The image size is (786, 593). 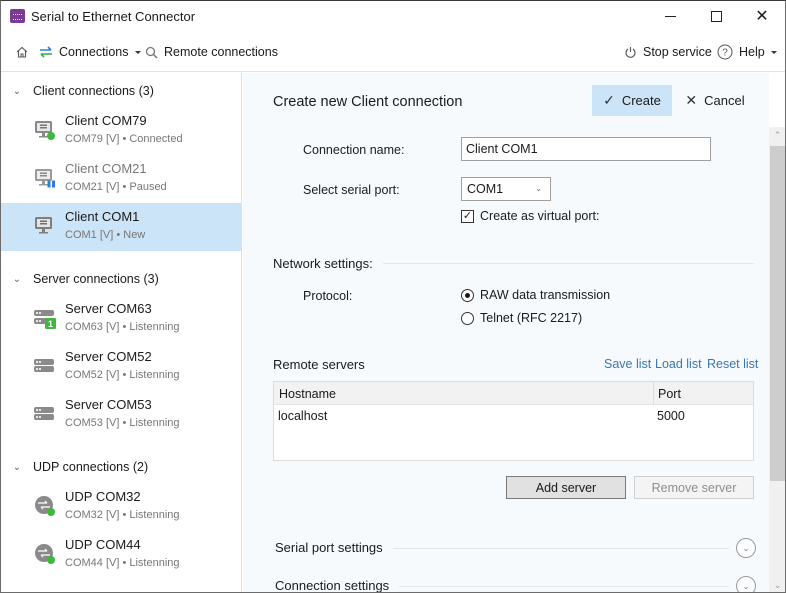 I want to click on virtual-port-checkbox: ✓, so click(x=467, y=216).